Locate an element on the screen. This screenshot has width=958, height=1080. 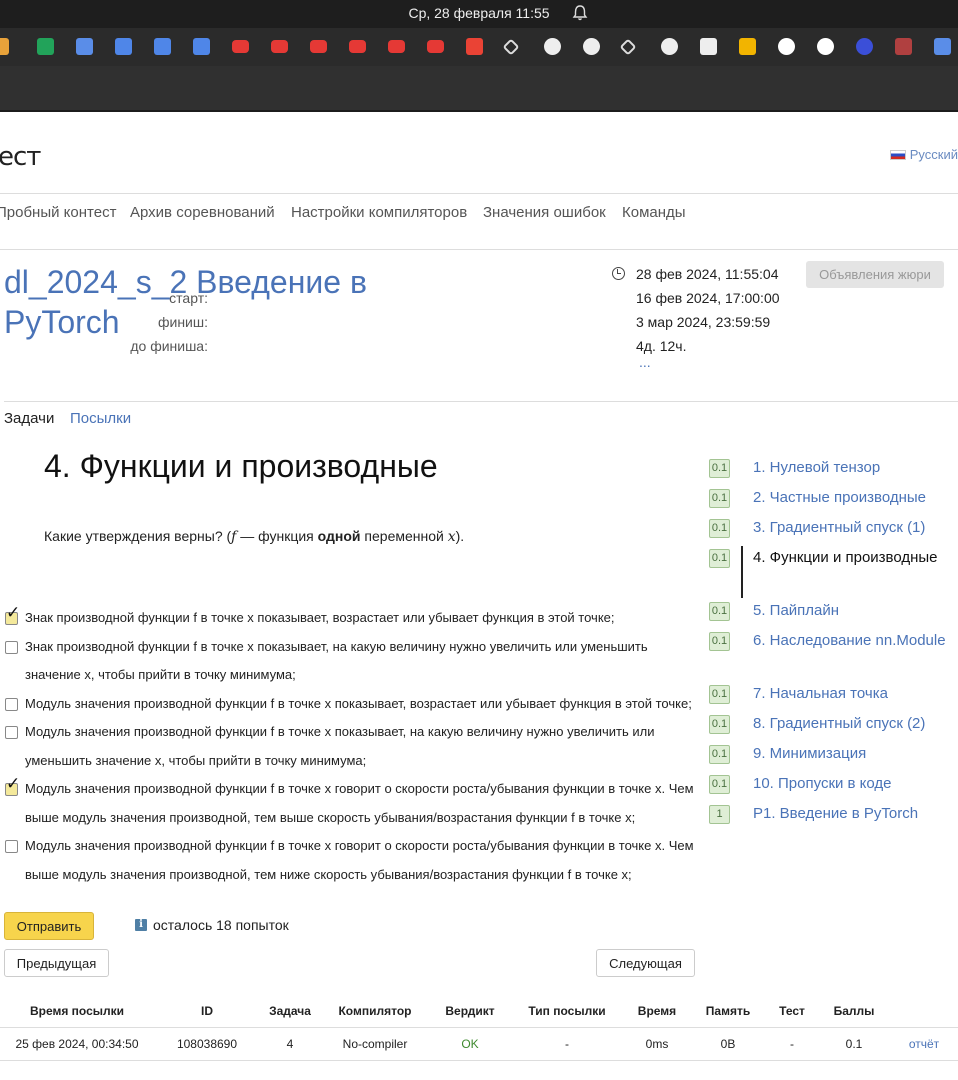
problem-list-name: P1. Введение в PyTorch is located at coordinates (855, 814).